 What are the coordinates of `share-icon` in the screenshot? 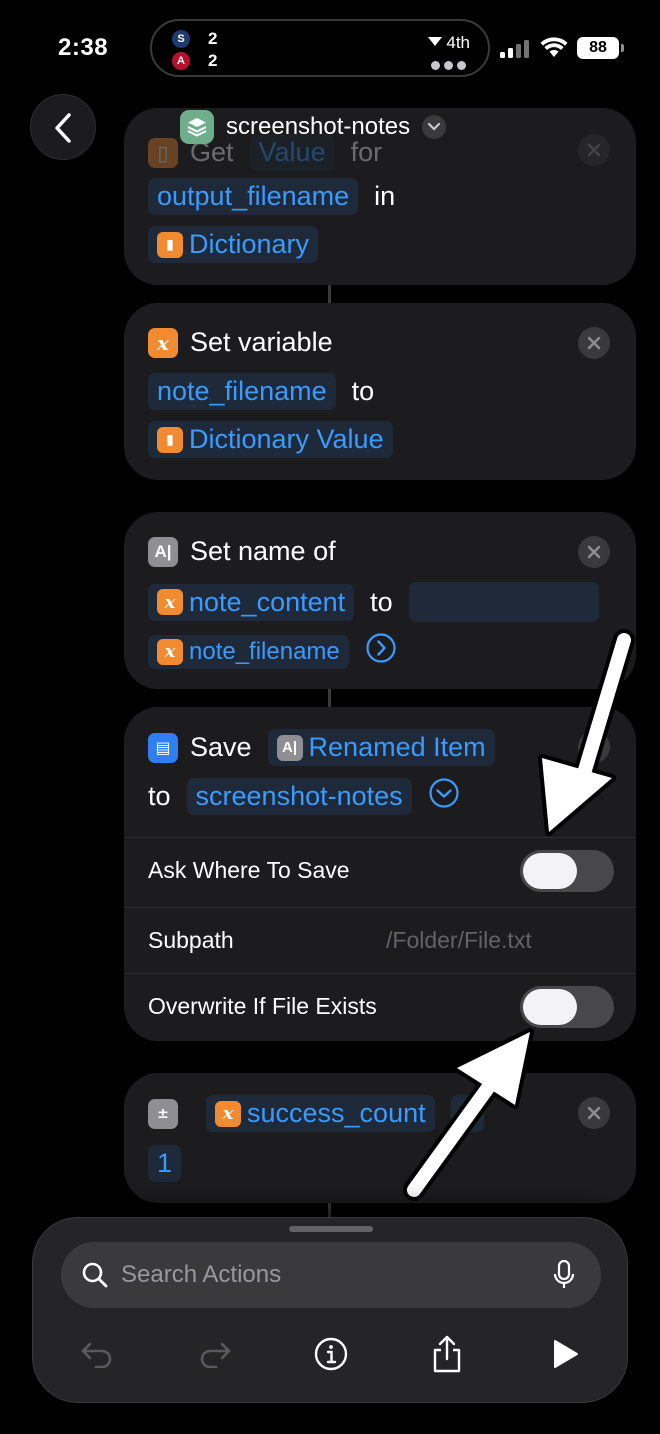 It's located at (447, 1354).